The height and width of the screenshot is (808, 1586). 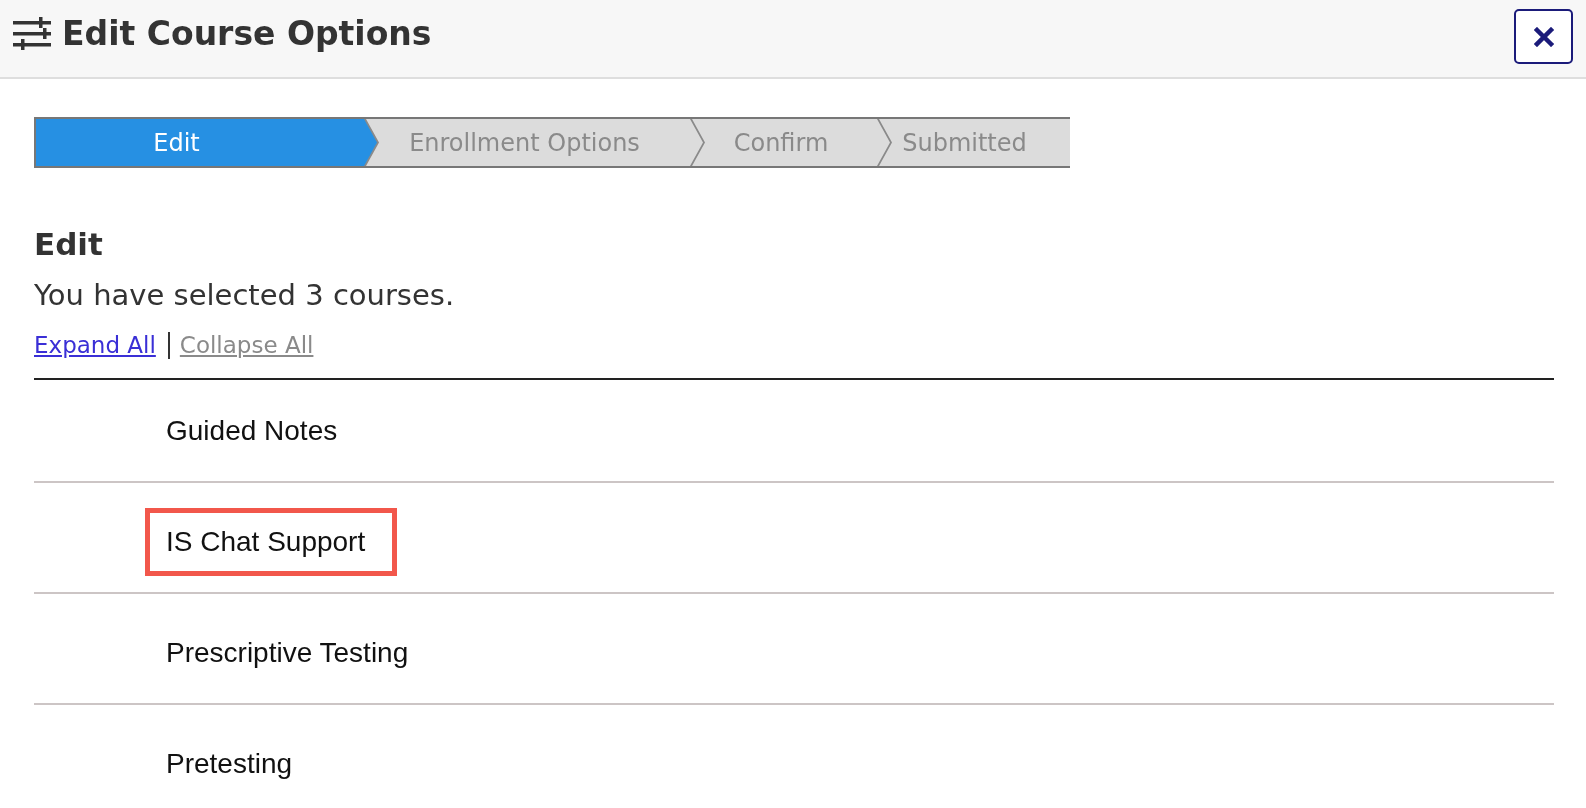 What do you see at coordinates (247, 33) in the screenshot?
I see `dialog-title: Edit Course Options` at bounding box center [247, 33].